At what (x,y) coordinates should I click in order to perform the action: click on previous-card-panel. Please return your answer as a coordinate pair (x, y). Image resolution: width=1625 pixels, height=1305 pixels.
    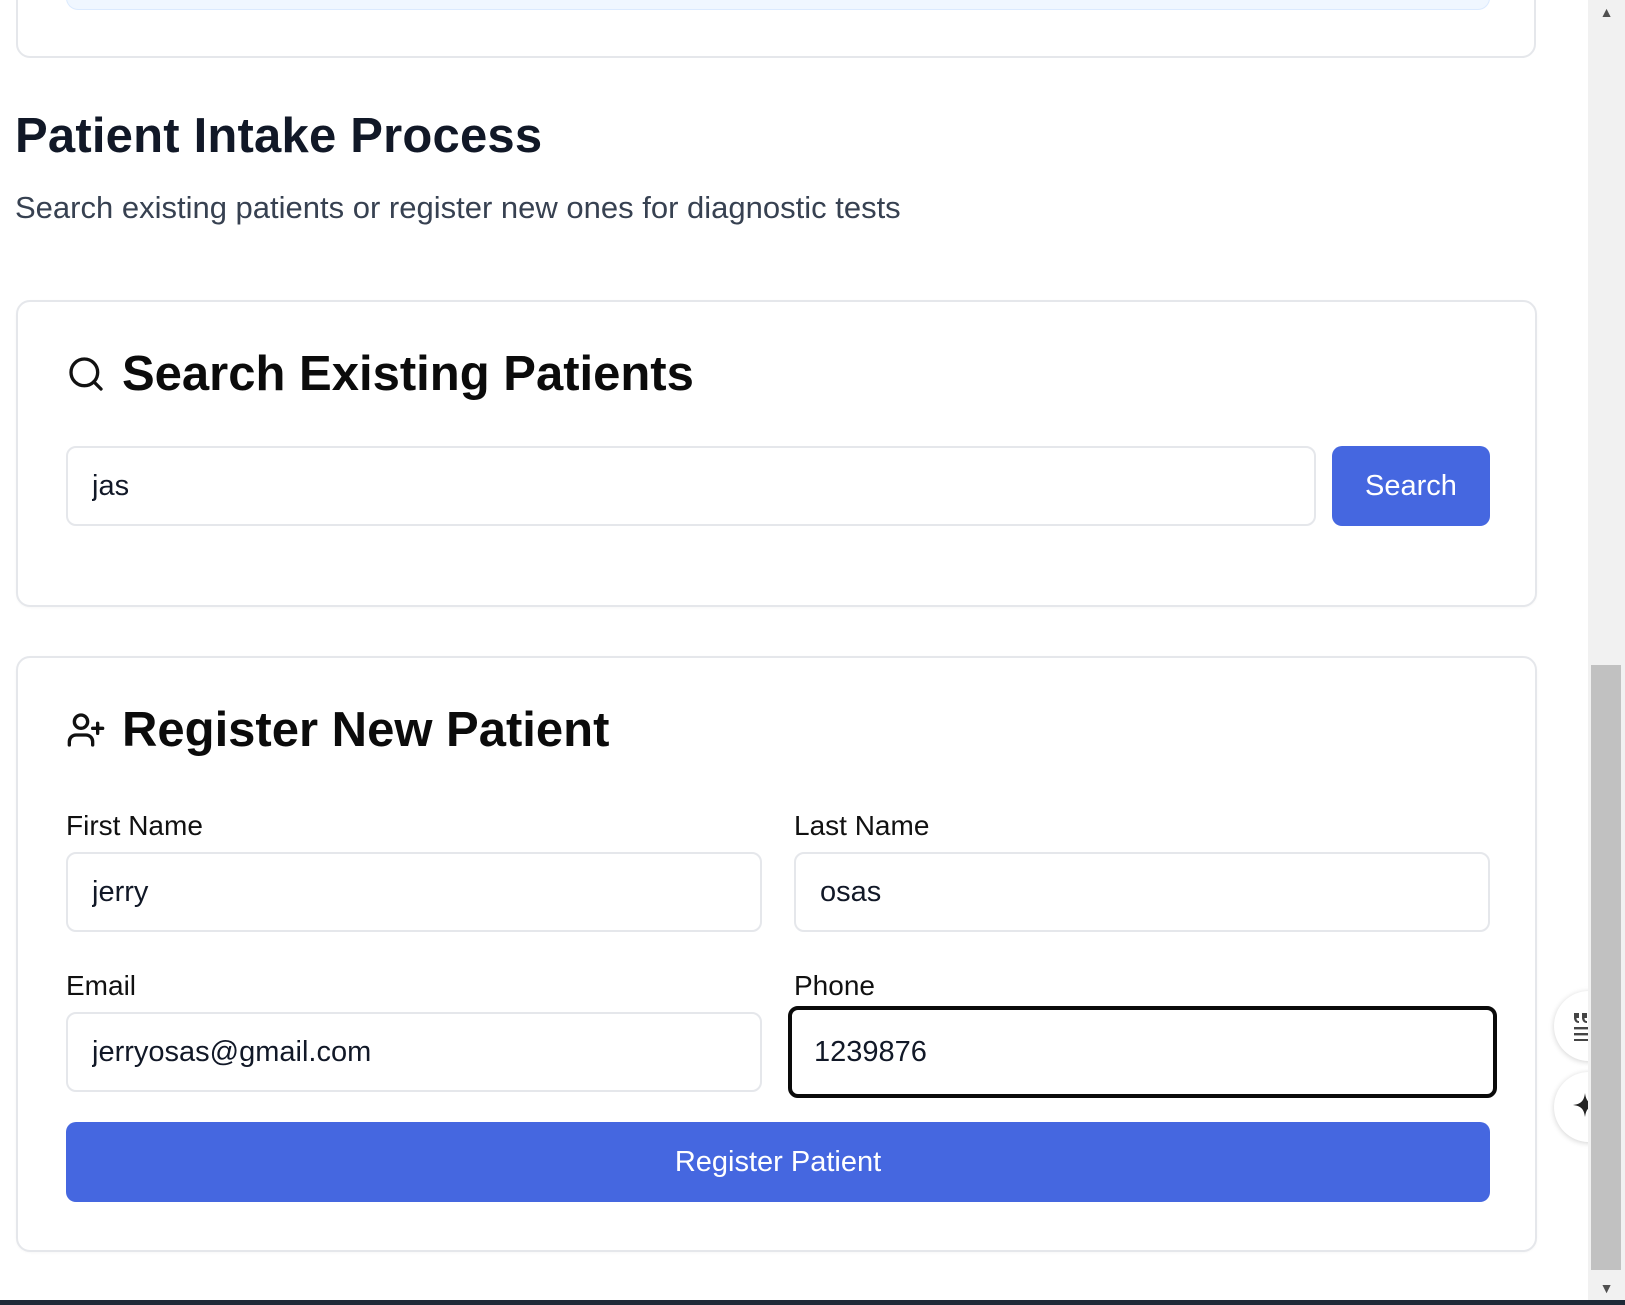
    Looking at the image, I should click on (778, 5).